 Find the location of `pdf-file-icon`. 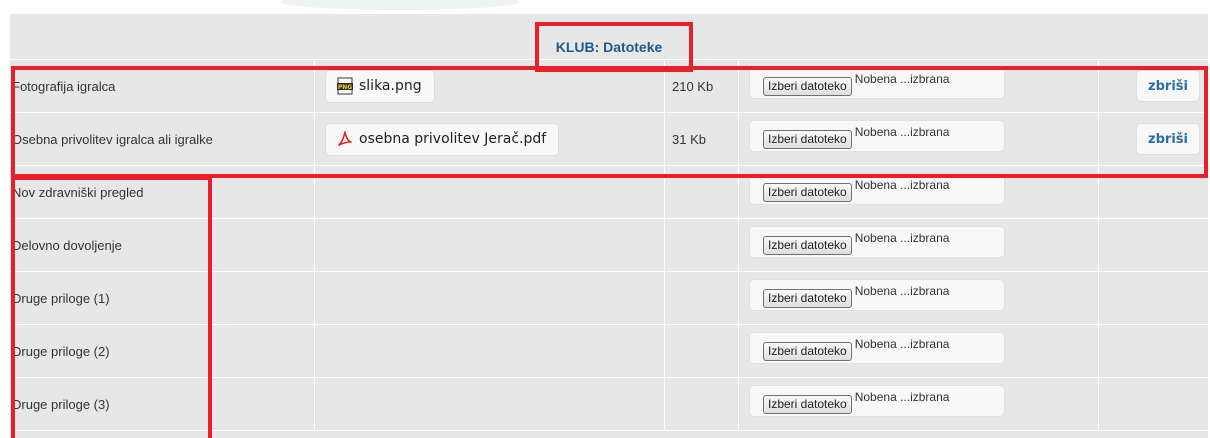

pdf-file-icon is located at coordinates (345, 139).